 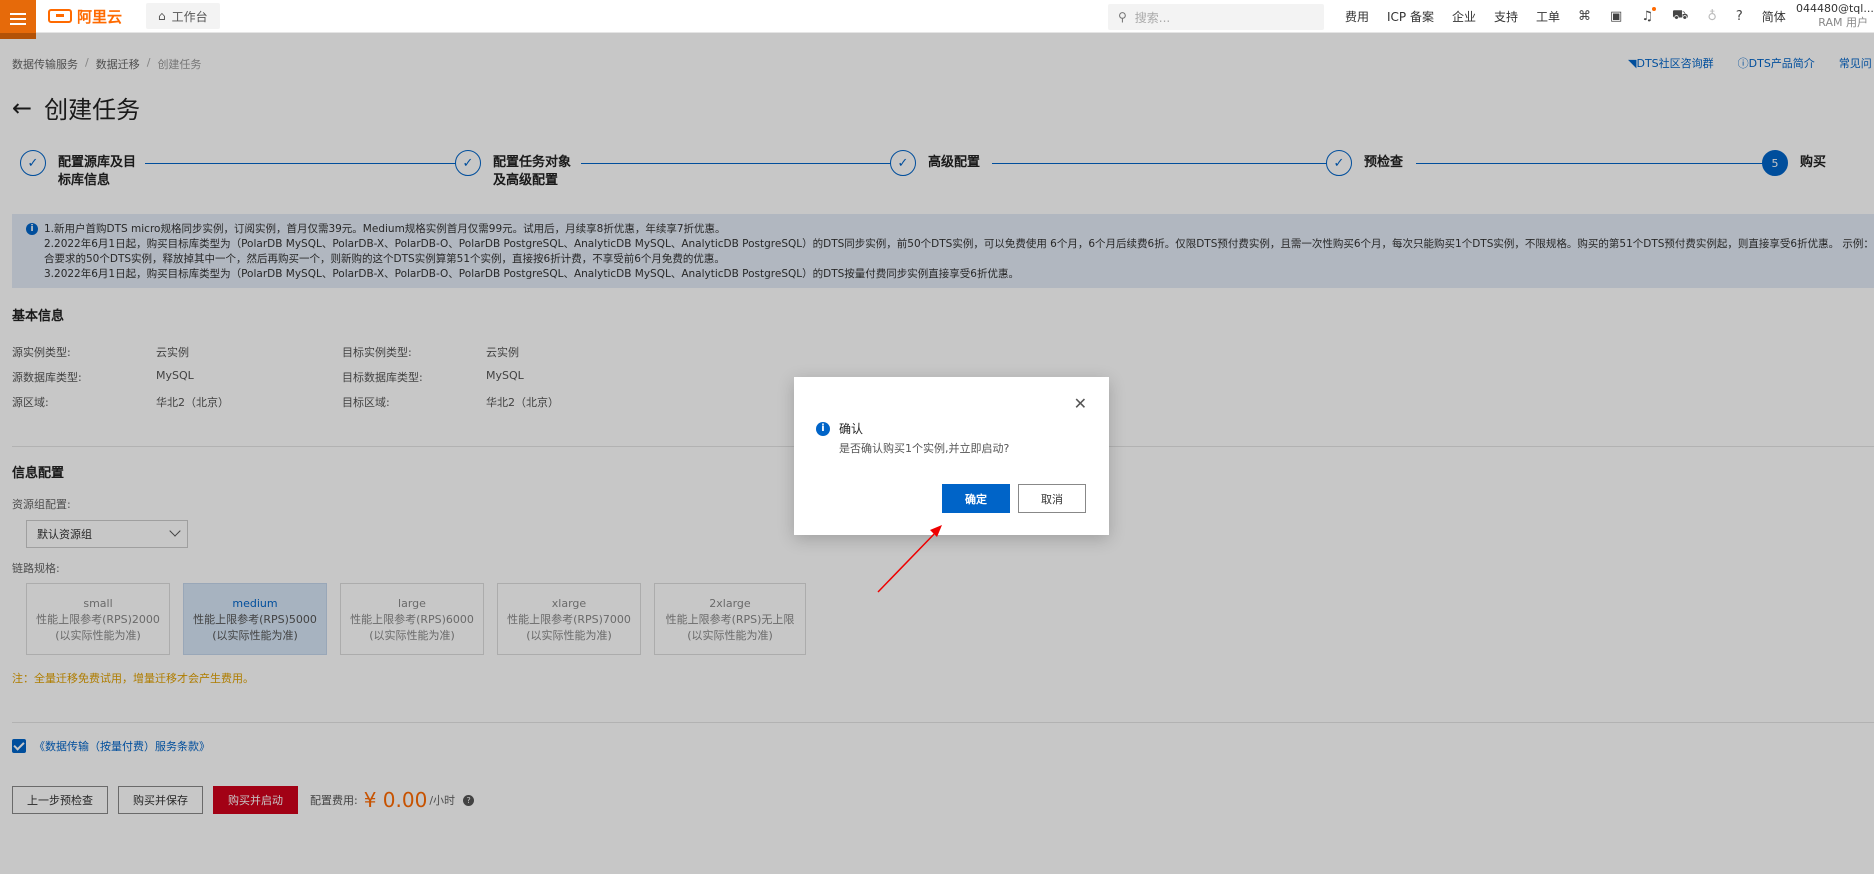 I want to click on confirm-button: 确定, so click(x=976, y=498).